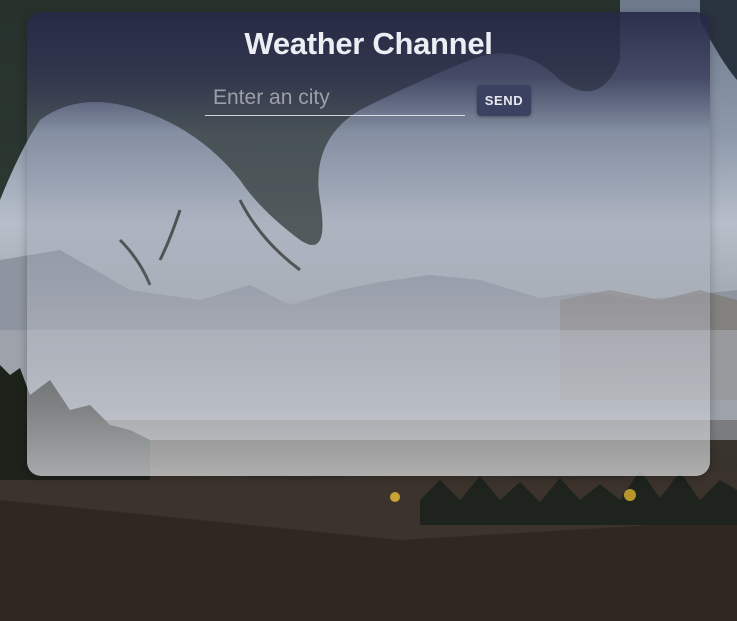  Describe the element at coordinates (335, 98) in the screenshot. I see `city-search-input` at that location.